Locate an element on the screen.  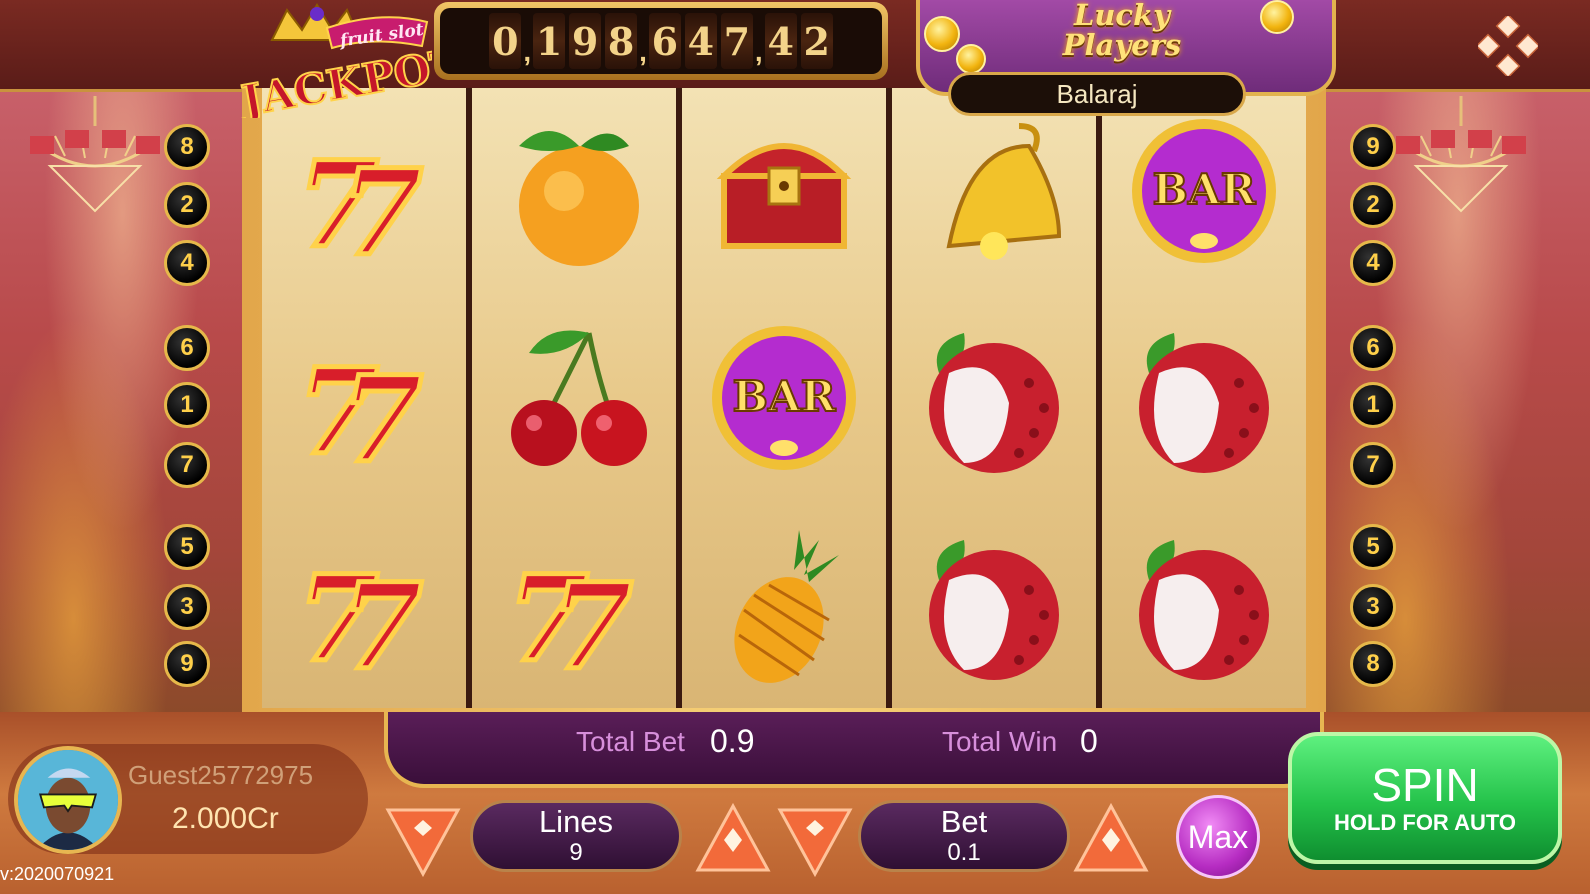
bet-decrease-button is located at coordinates (815, 842).